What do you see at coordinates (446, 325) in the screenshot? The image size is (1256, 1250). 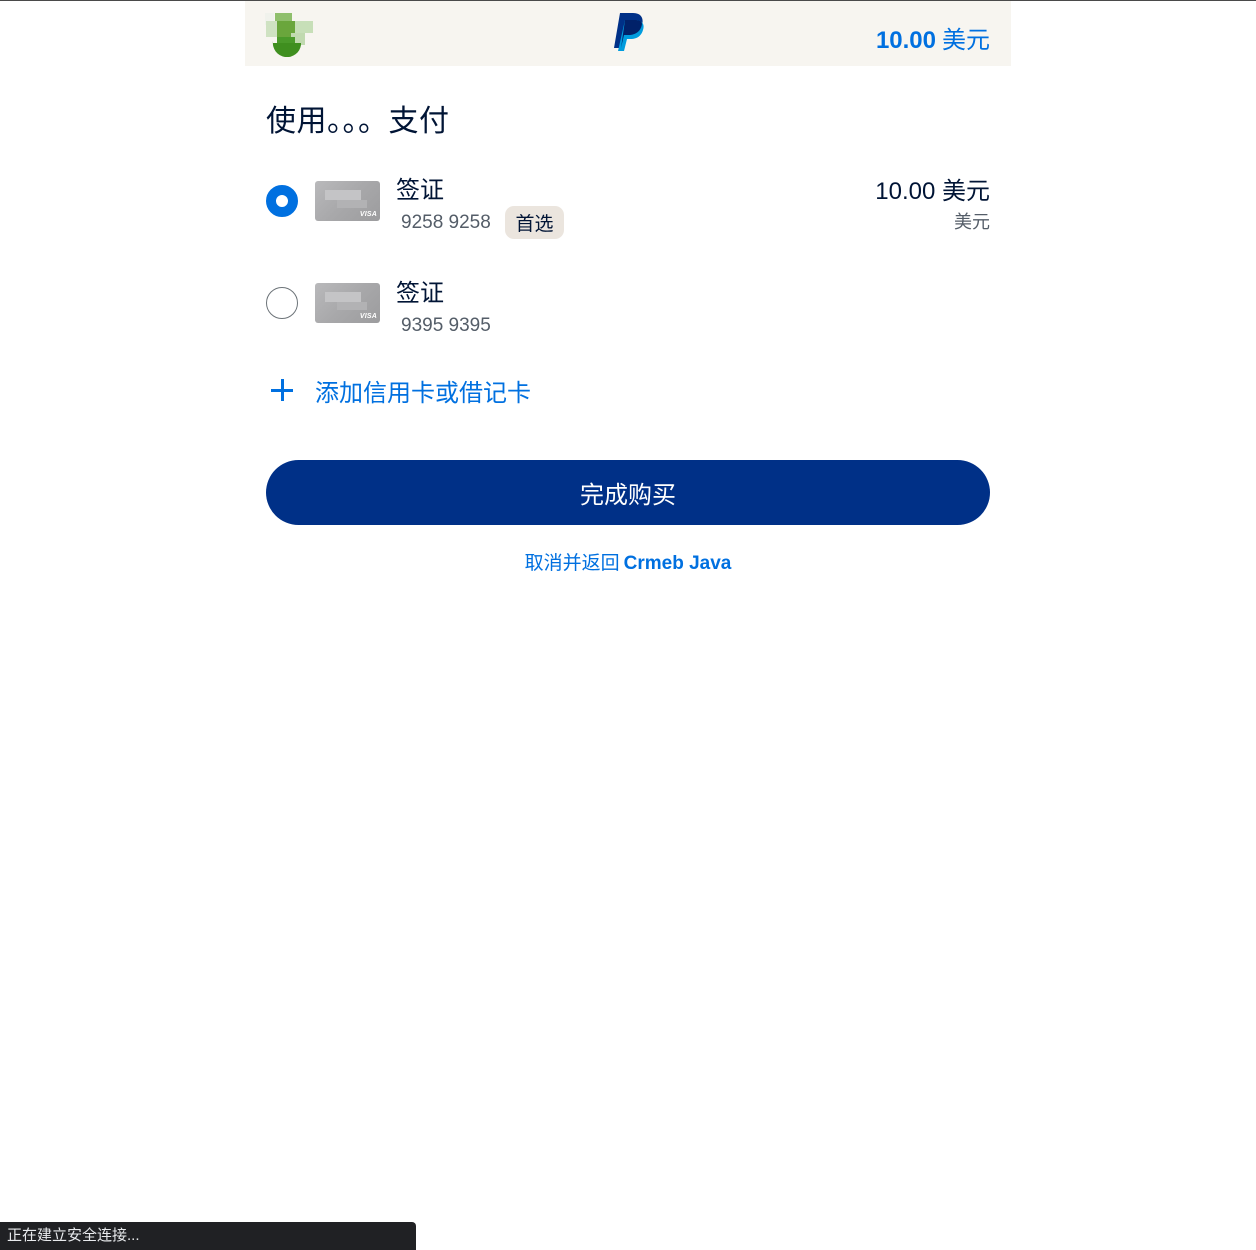 I see `card-number: 9395 9395` at bounding box center [446, 325].